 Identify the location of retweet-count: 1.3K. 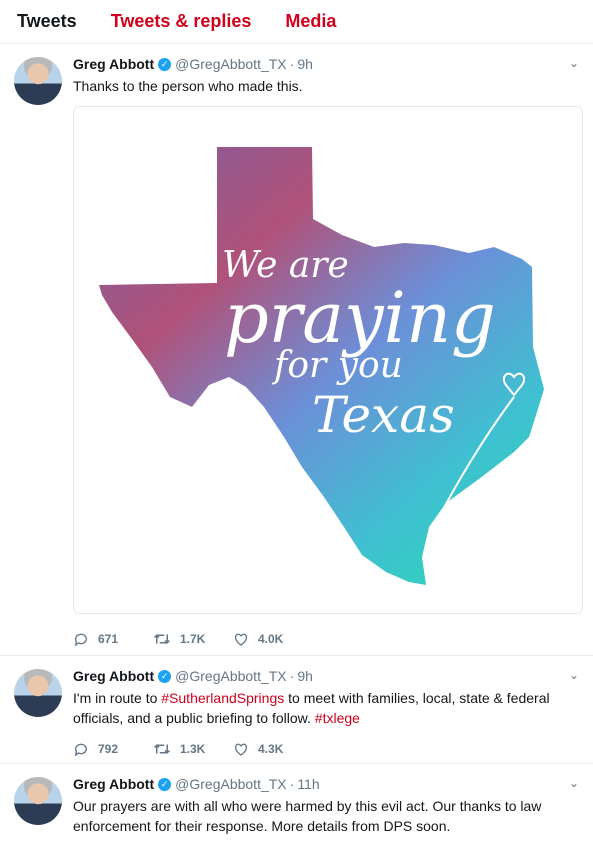
(193, 749).